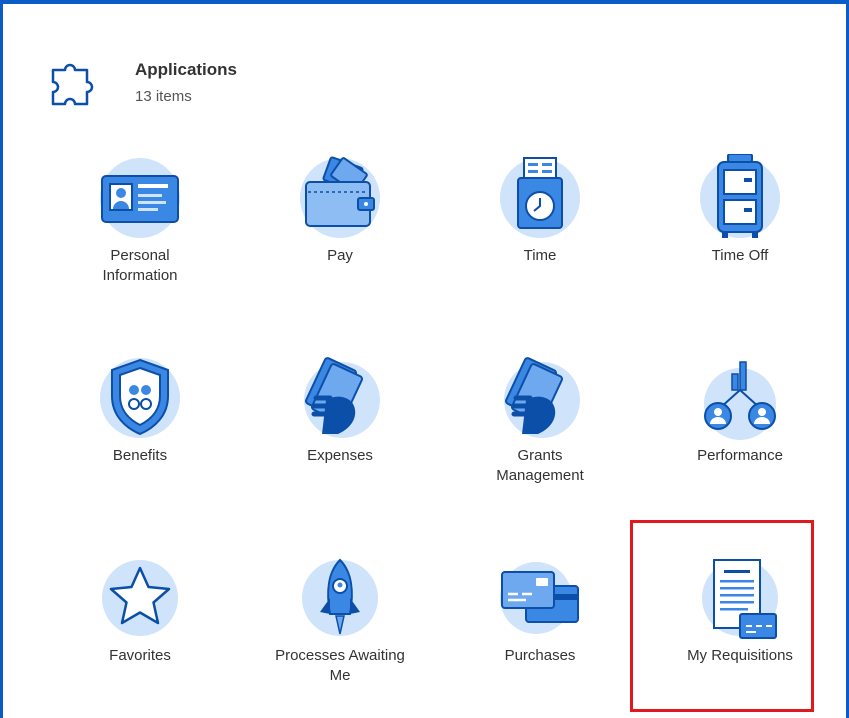 The height and width of the screenshot is (718, 849). What do you see at coordinates (740, 255) in the screenshot?
I see `app-label: Time Off` at bounding box center [740, 255].